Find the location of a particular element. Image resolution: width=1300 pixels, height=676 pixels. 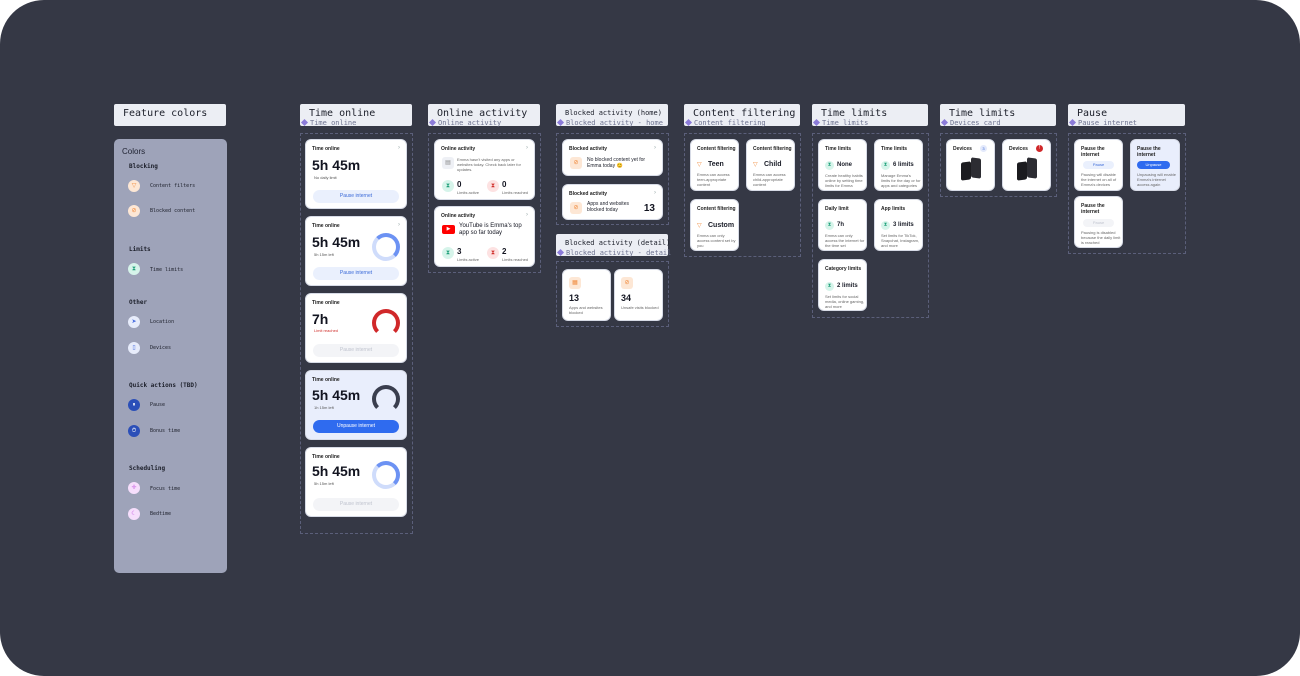

unpause-button: Unpause is located at coordinates (1153, 165).